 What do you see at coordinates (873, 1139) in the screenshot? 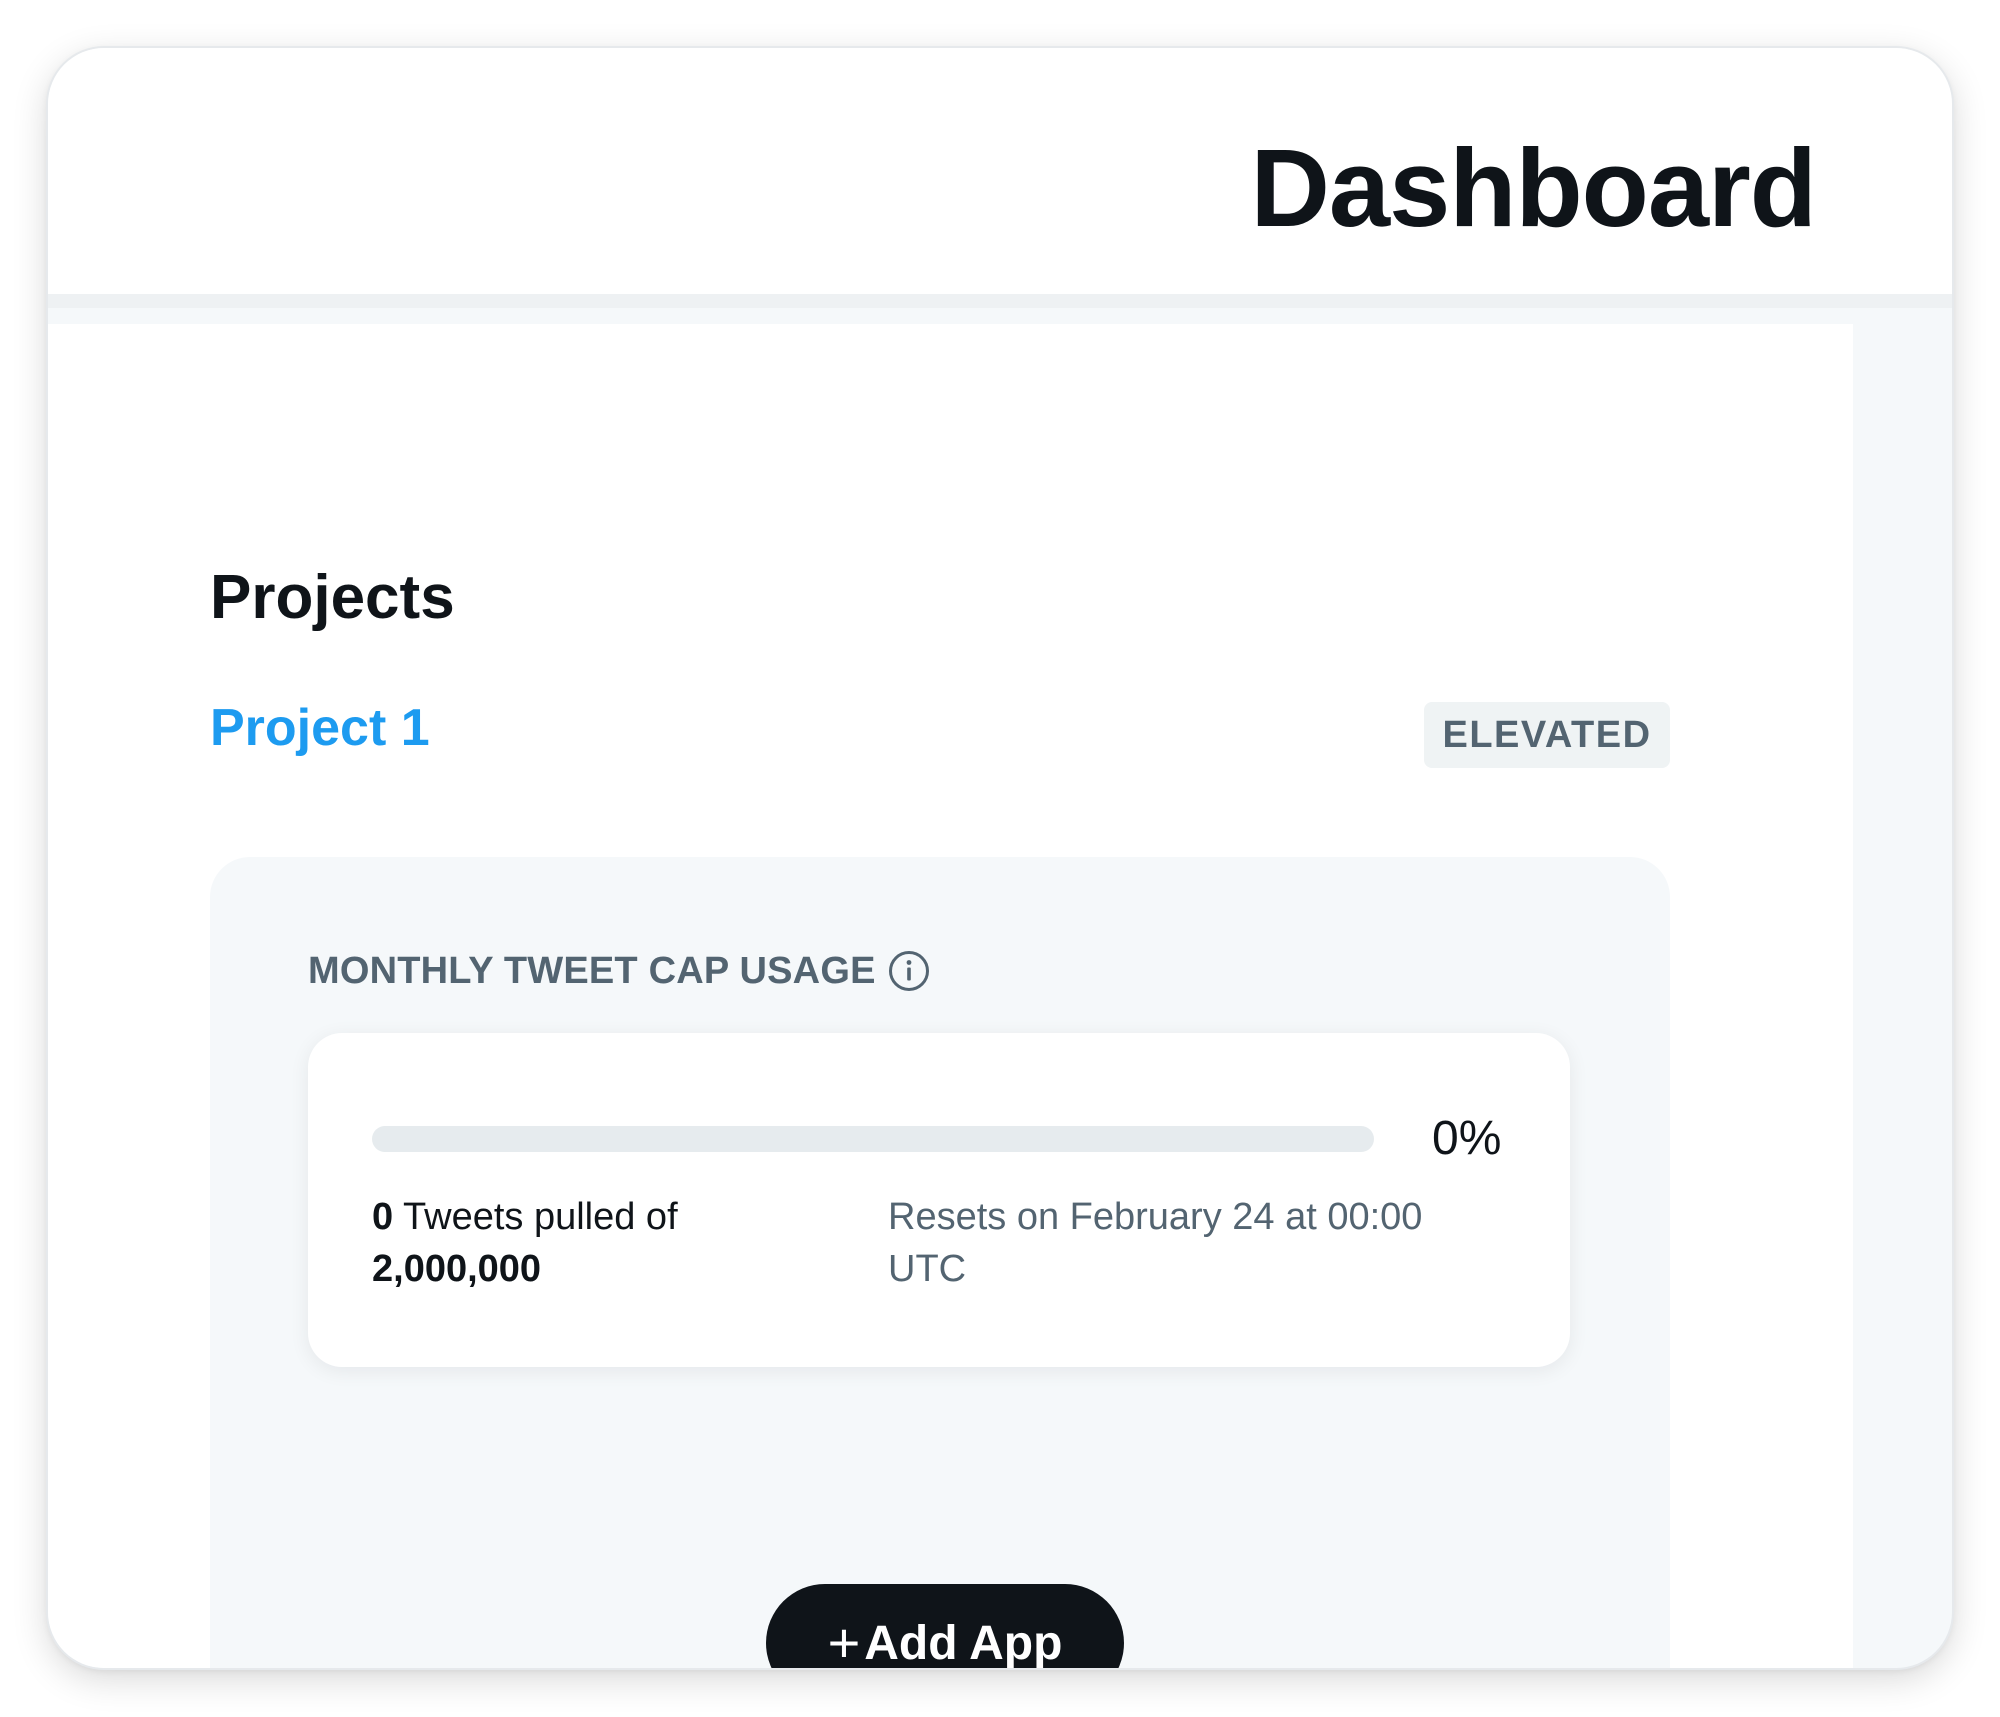
I see `usage-progress-bar` at bounding box center [873, 1139].